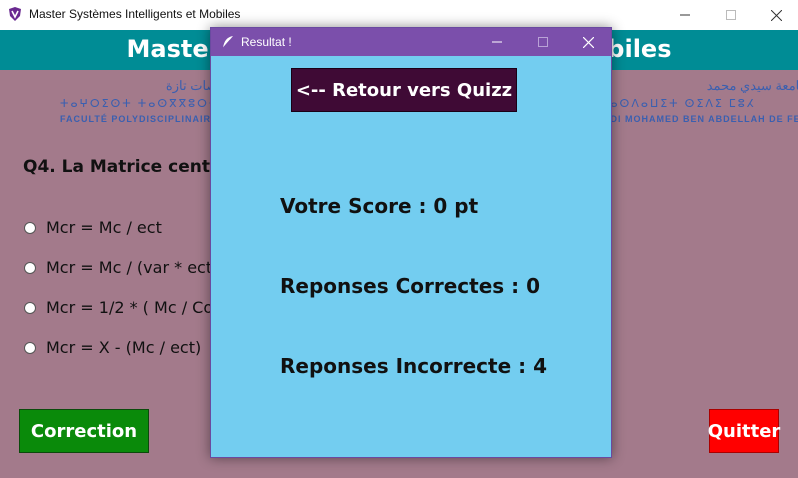  What do you see at coordinates (399, 15) in the screenshot?
I see `main-titlebar: Master Systèmes Intelligents et Mobiles` at bounding box center [399, 15].